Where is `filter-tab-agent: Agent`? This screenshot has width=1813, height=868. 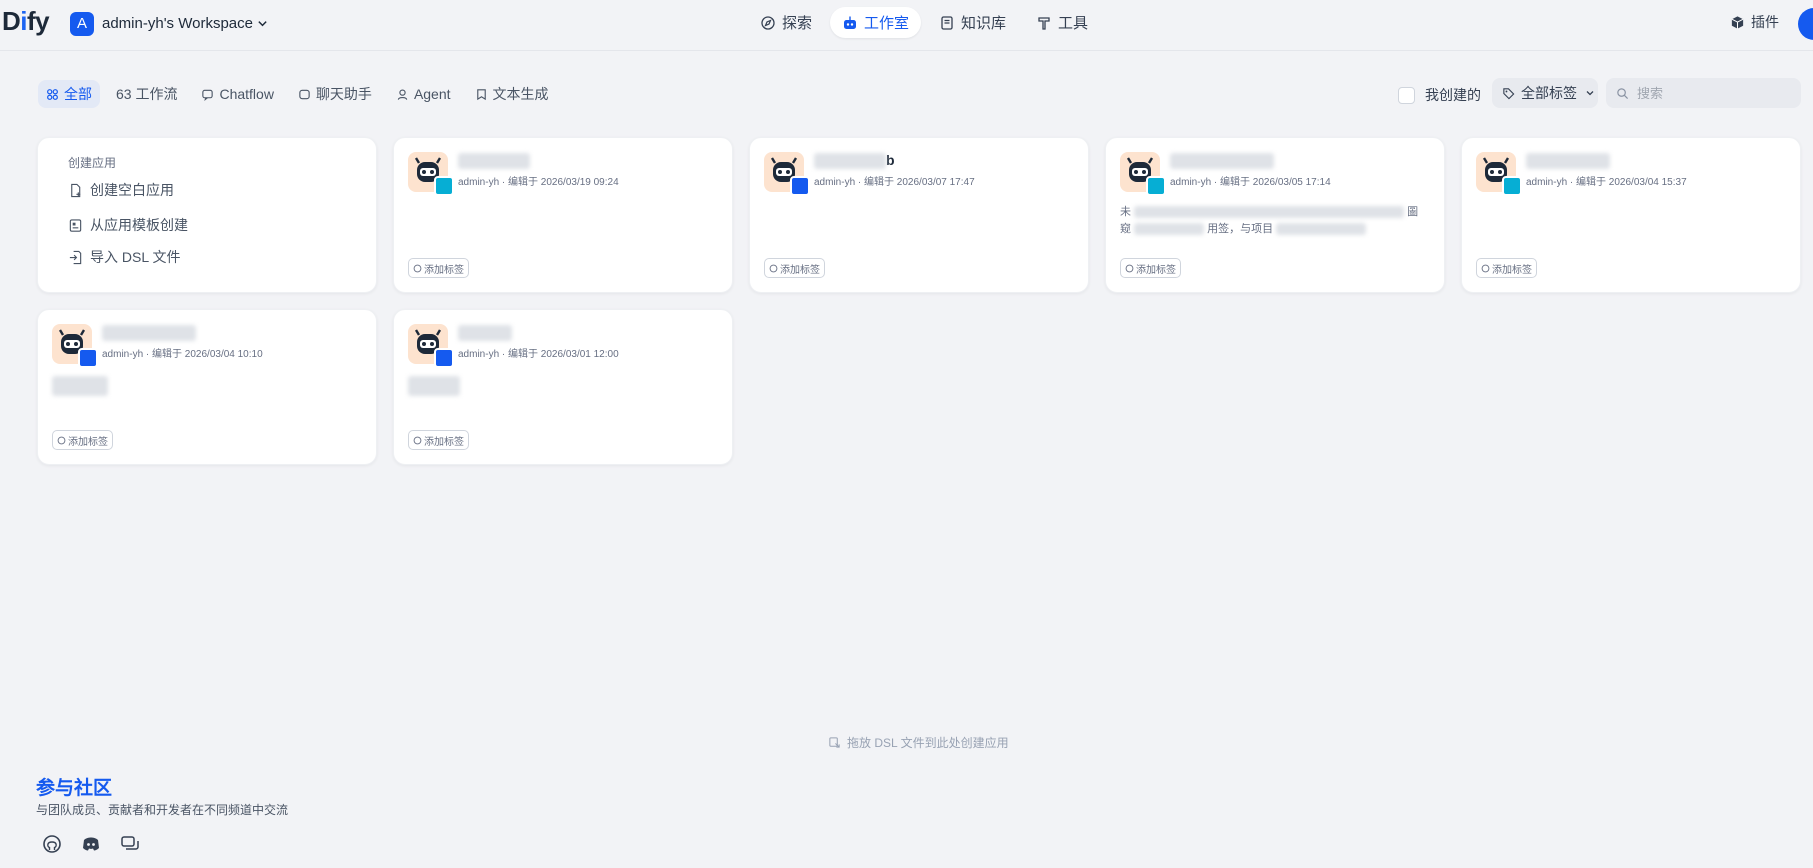 filter-tab-agent: Agent is located at coordinates (423, 94).